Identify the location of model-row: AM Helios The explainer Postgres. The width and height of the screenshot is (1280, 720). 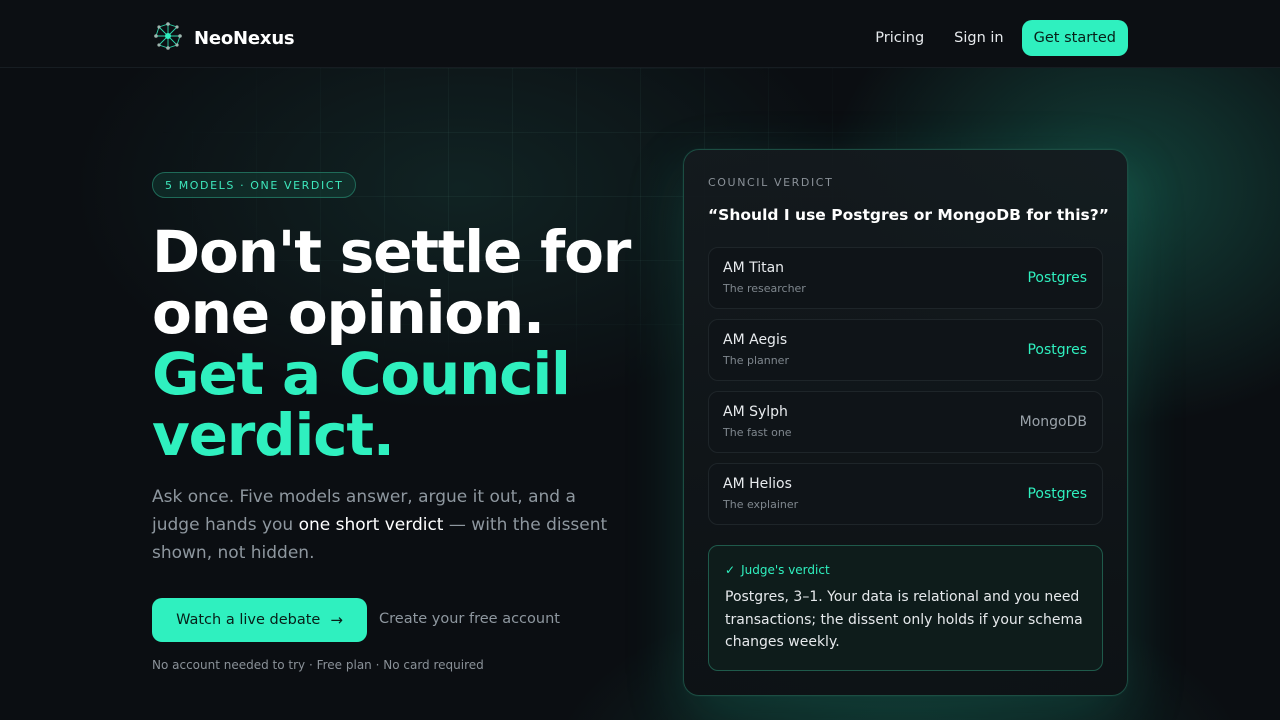
(905, 494).